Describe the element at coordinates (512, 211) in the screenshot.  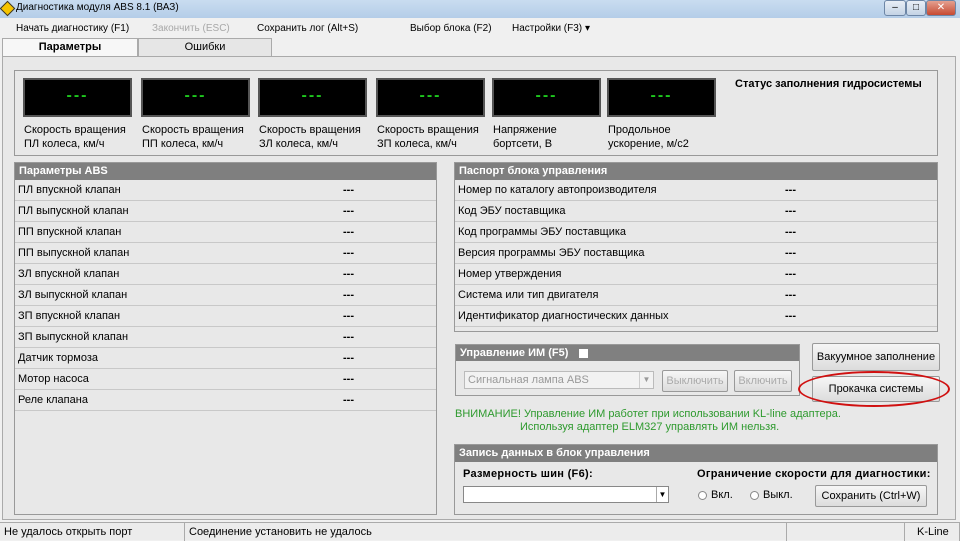
I see `row-name: Код ЭБУ поставщика` at that location.